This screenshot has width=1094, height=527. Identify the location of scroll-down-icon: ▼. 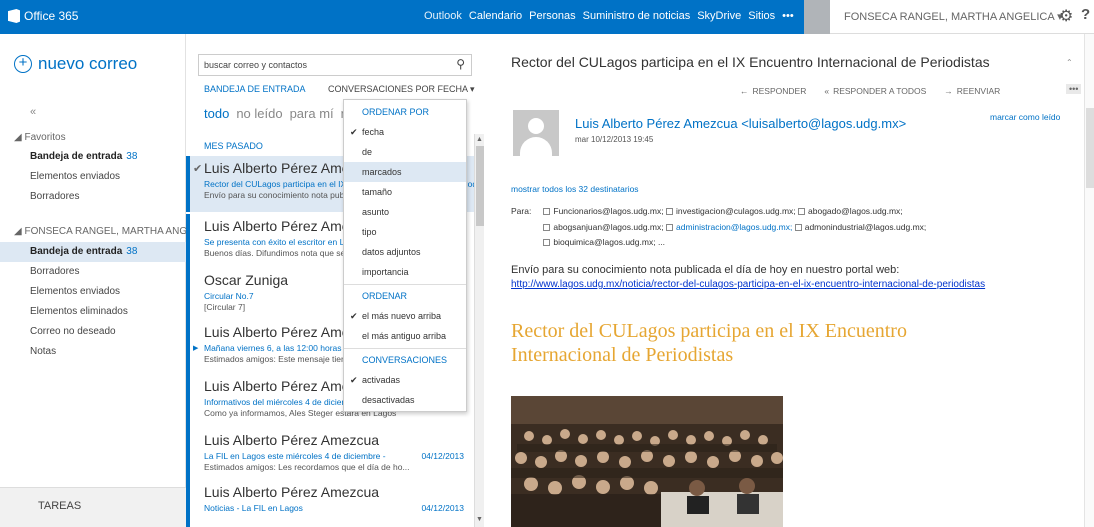
(479, 519).